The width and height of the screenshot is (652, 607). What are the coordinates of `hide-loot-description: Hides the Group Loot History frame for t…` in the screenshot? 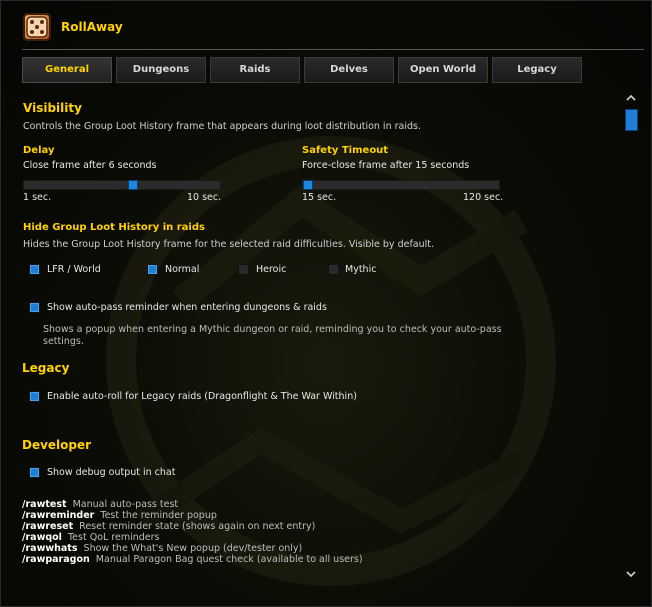 It's located at (229, 244).